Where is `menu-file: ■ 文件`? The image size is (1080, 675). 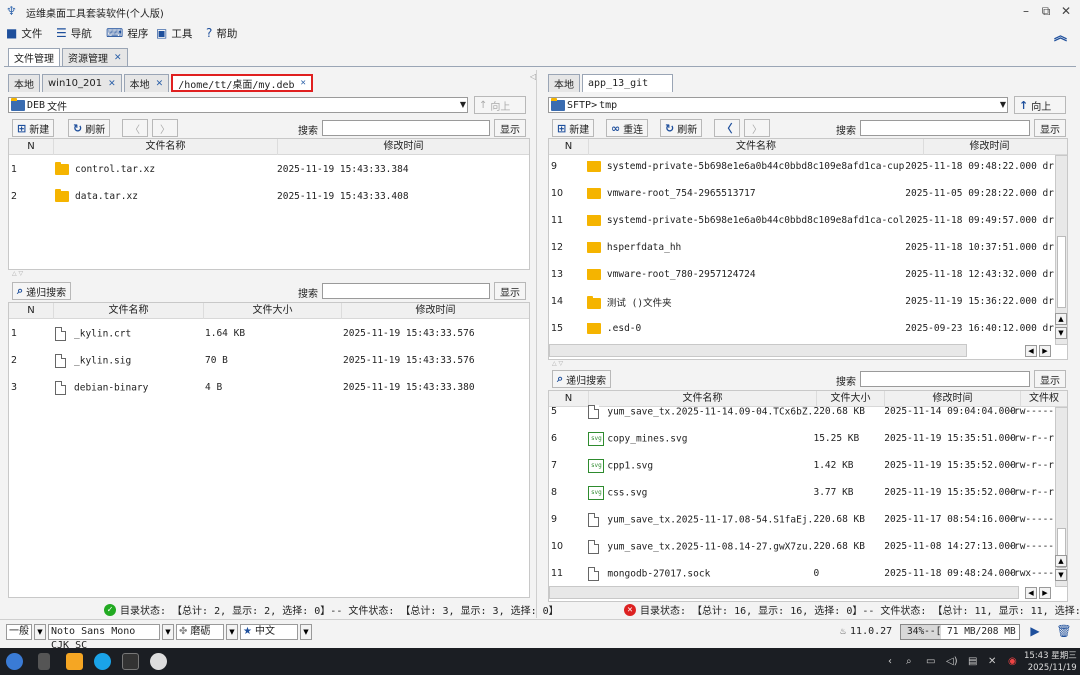
menu-file: ■ 文件 is located at coordinates (24, 33).